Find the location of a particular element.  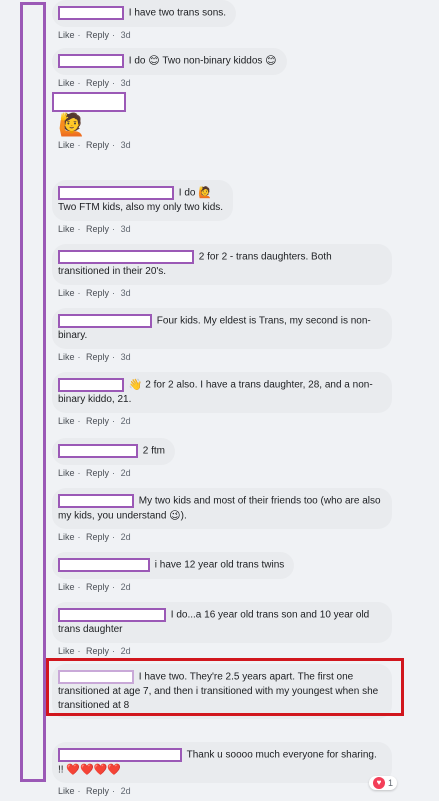

comment-text: 2 ftm is located at coordinates (154, 451).